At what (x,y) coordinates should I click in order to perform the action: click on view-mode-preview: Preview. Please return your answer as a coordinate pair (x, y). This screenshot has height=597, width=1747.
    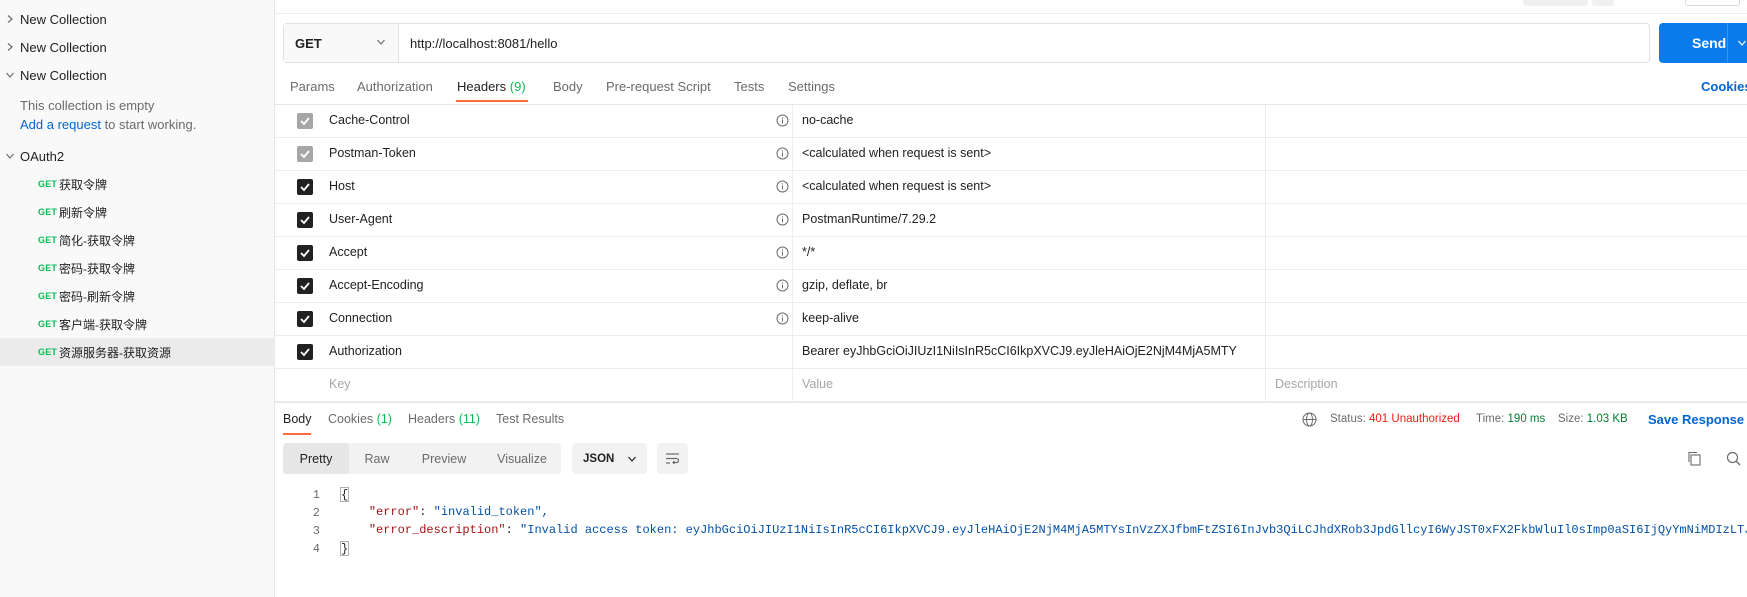
    Looking at the image, I should click on (444, 458).